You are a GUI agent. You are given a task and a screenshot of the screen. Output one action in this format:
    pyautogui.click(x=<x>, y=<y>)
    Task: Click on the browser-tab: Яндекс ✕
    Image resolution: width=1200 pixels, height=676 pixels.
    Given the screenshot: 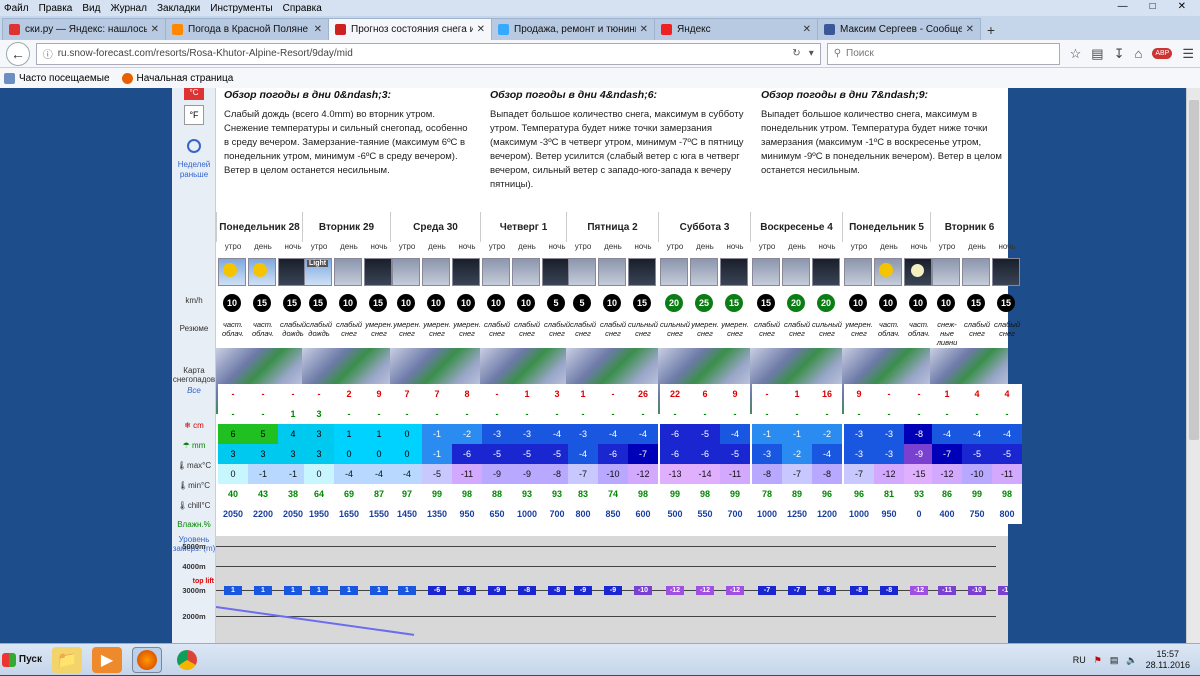 What is the action you would take?
    pyautogui.click(x=736, y=29)
    